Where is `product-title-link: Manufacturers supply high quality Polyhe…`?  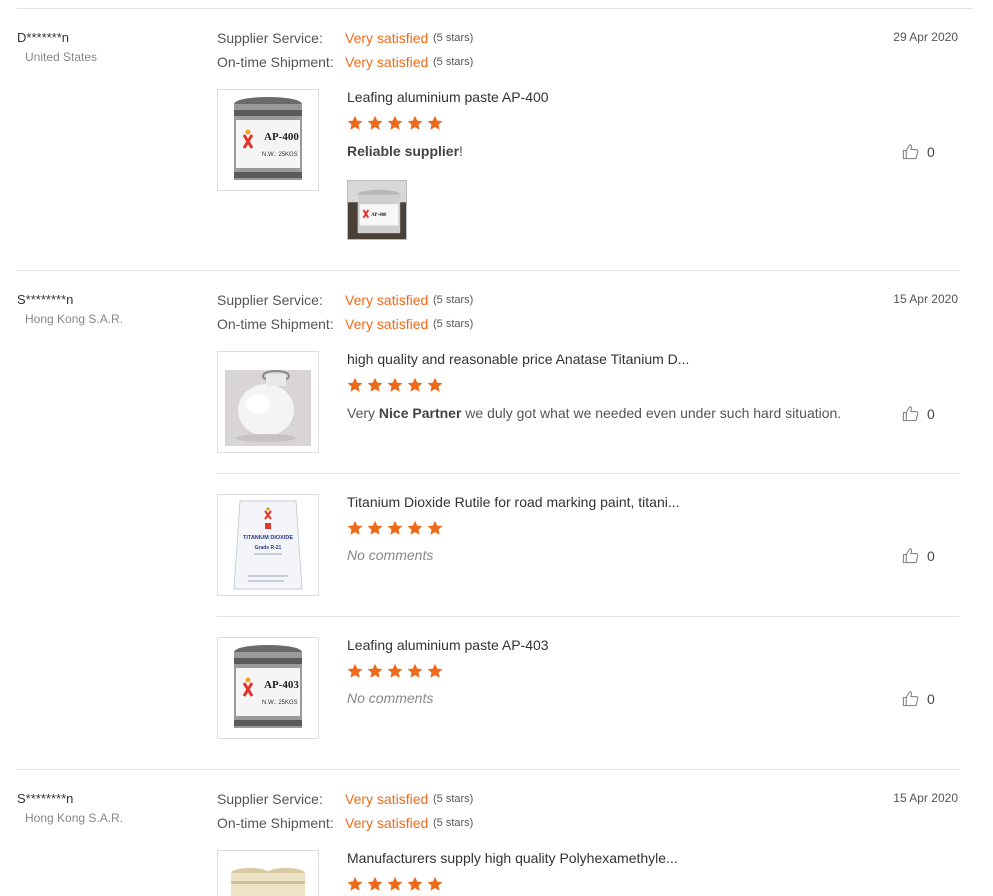
product-title-link: Manufacturers supply high quality Polyhe… is located at coordinates (512, 858).